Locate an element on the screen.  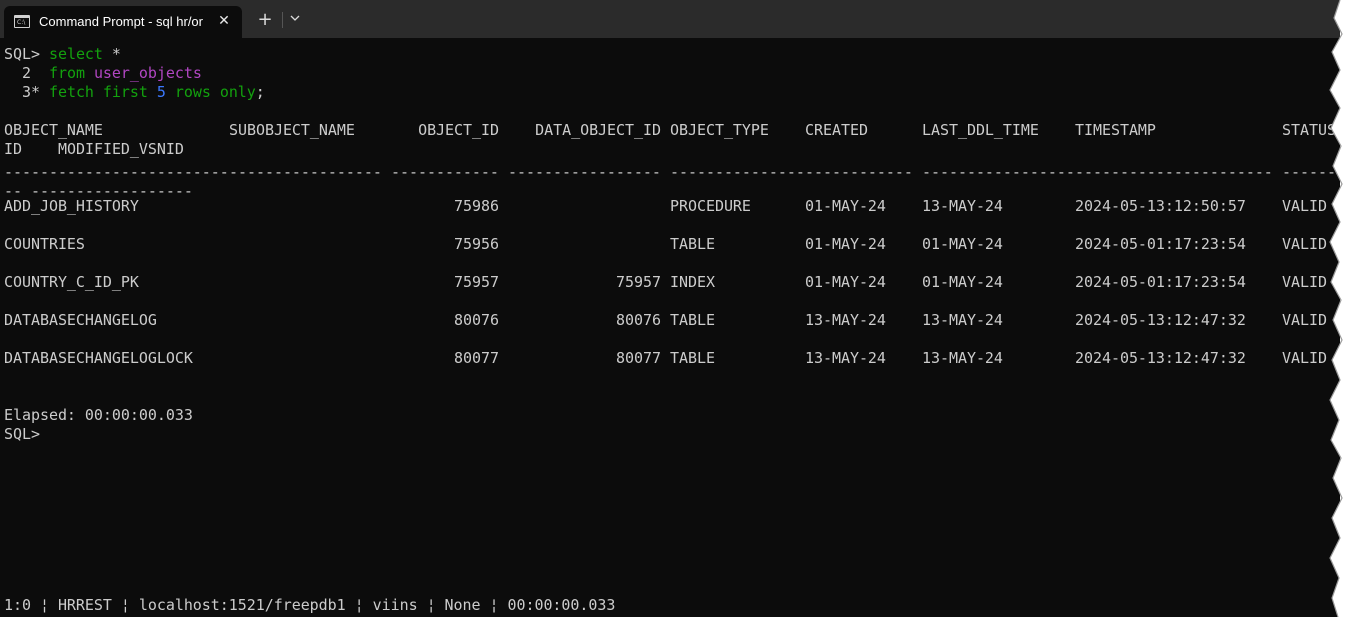
tab-command-prompt: C:\ Command Prompt - sql hr/or ✕ is located at coordinates (123, 22).